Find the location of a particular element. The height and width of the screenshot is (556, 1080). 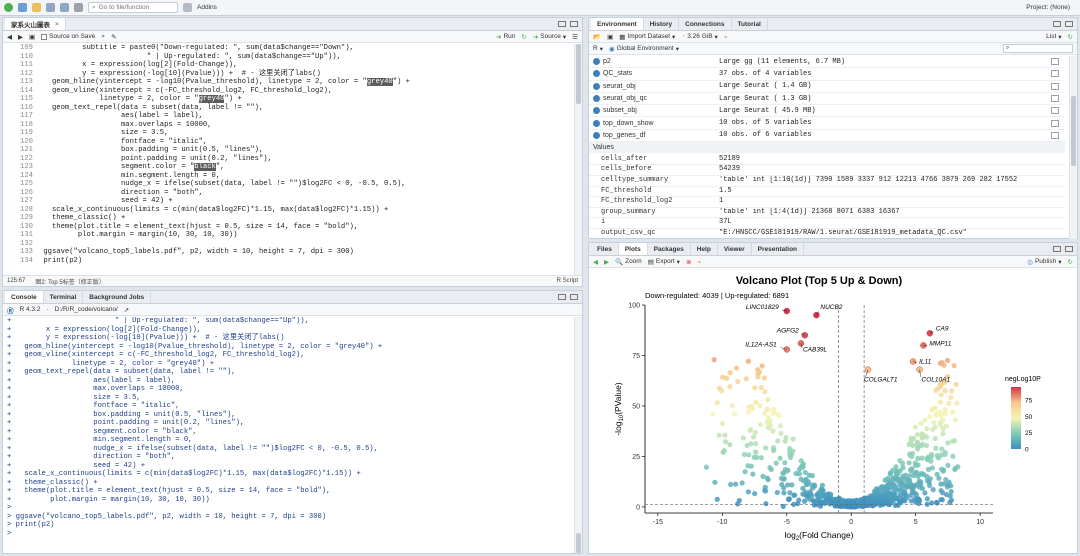

project-menu: Project: (None) is located at coordinates (1048, 7).